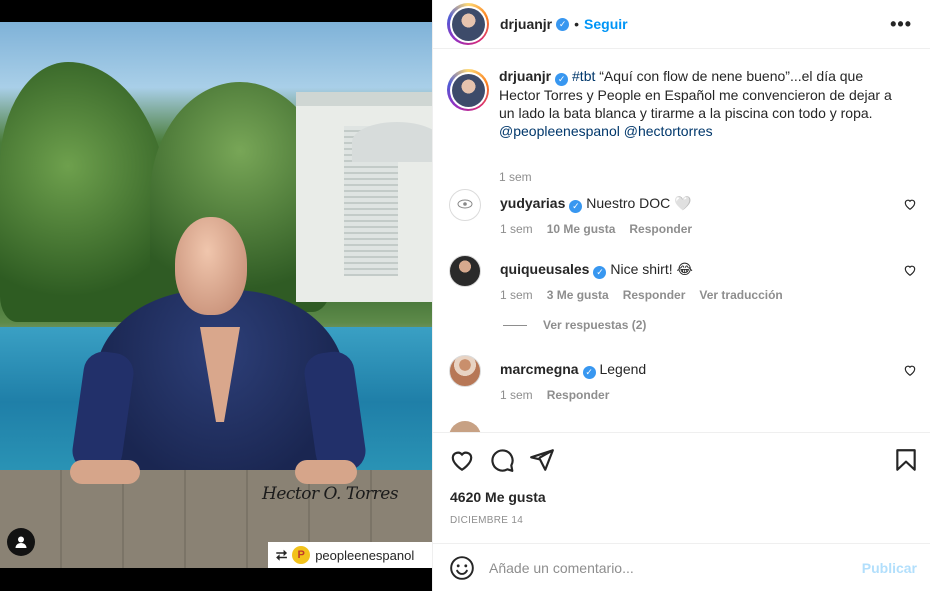 Image resolution: width=930 pixels, height=591 pixels. I want to click on caption-mention-2: @hectortorres, so click(668, 131).